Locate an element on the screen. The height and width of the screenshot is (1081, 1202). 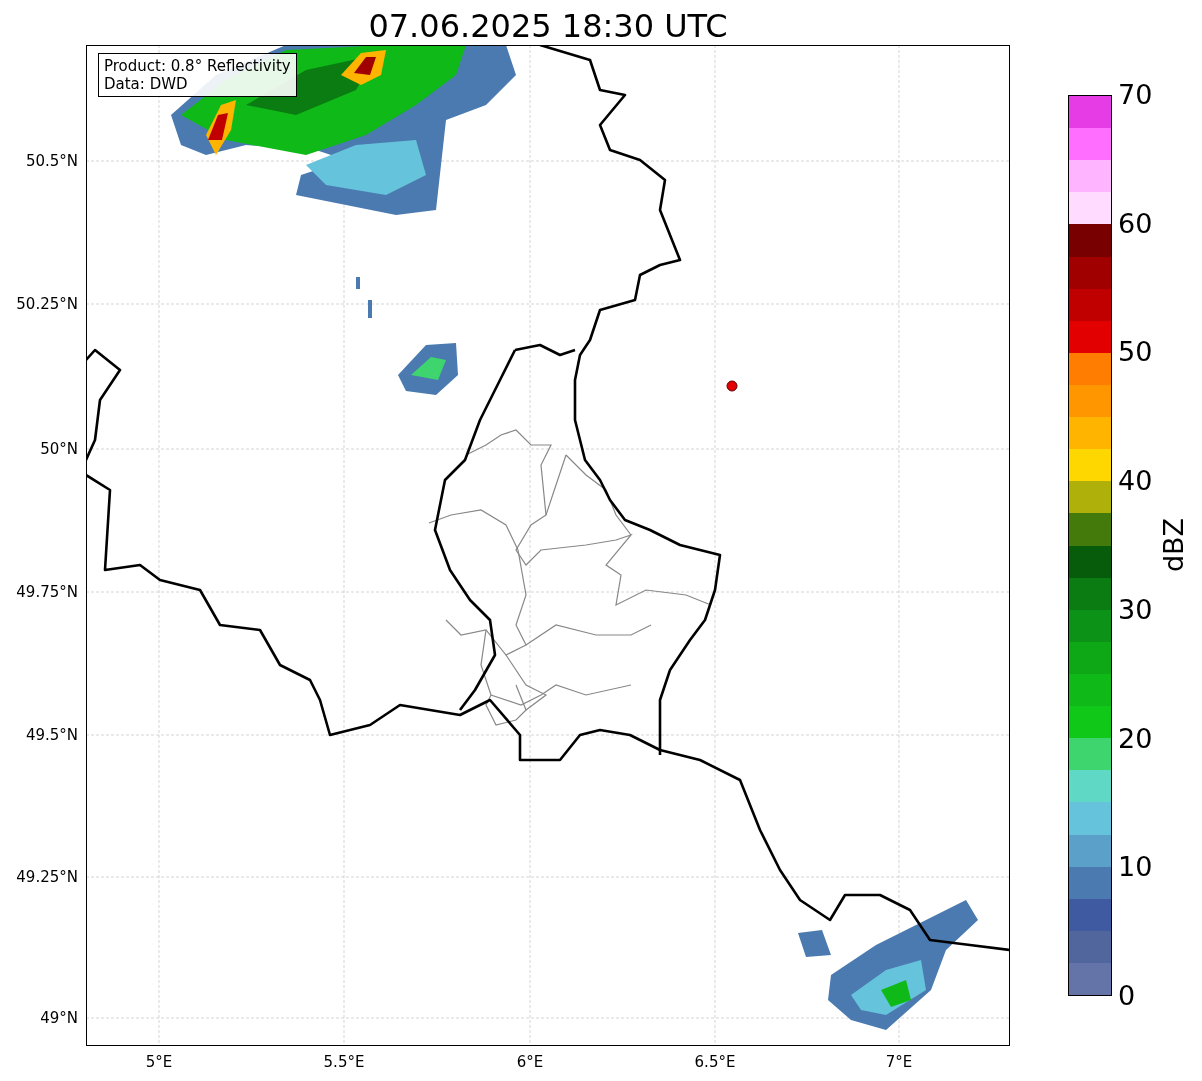
axis-tick-label: 5°E is located at coordinates (159, 1062).